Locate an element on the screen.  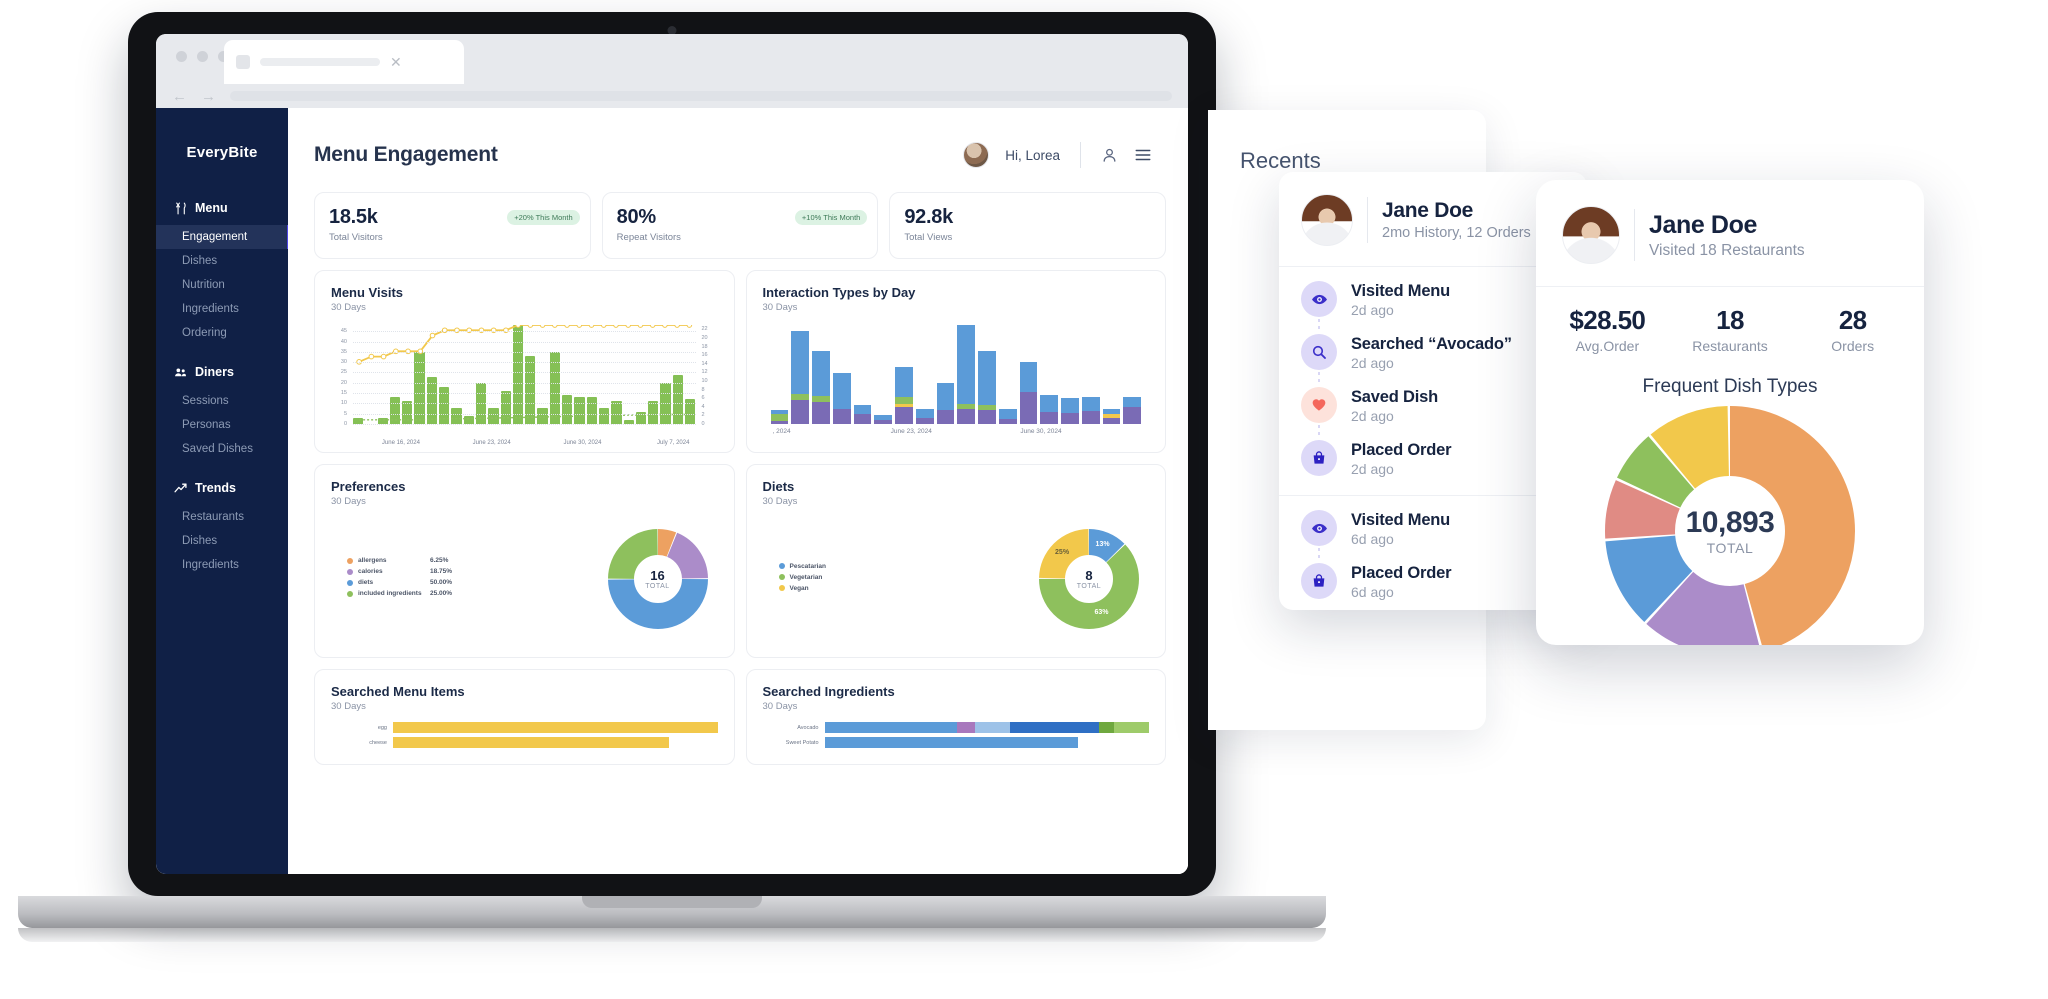
panel-title: Menu Visits is located at coordinates (367, 292).